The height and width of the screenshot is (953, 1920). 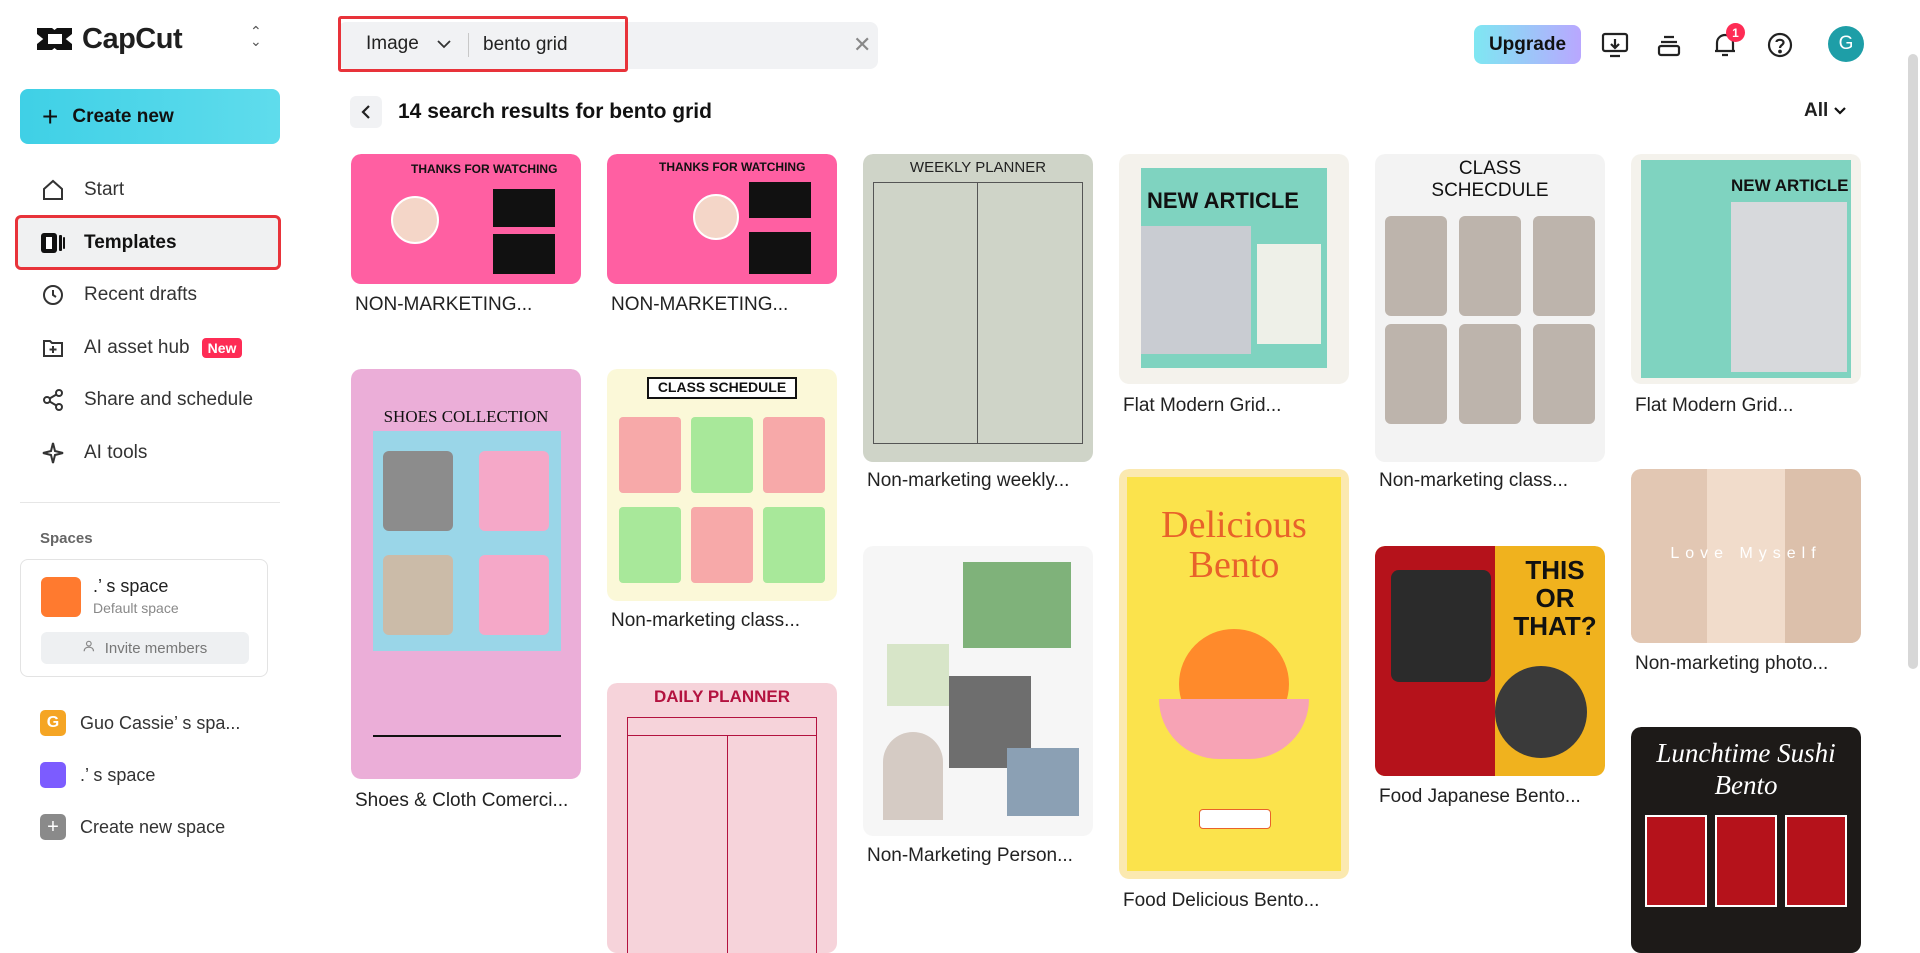 I want to click on sidebar-divider, so click(x=150, y=502).